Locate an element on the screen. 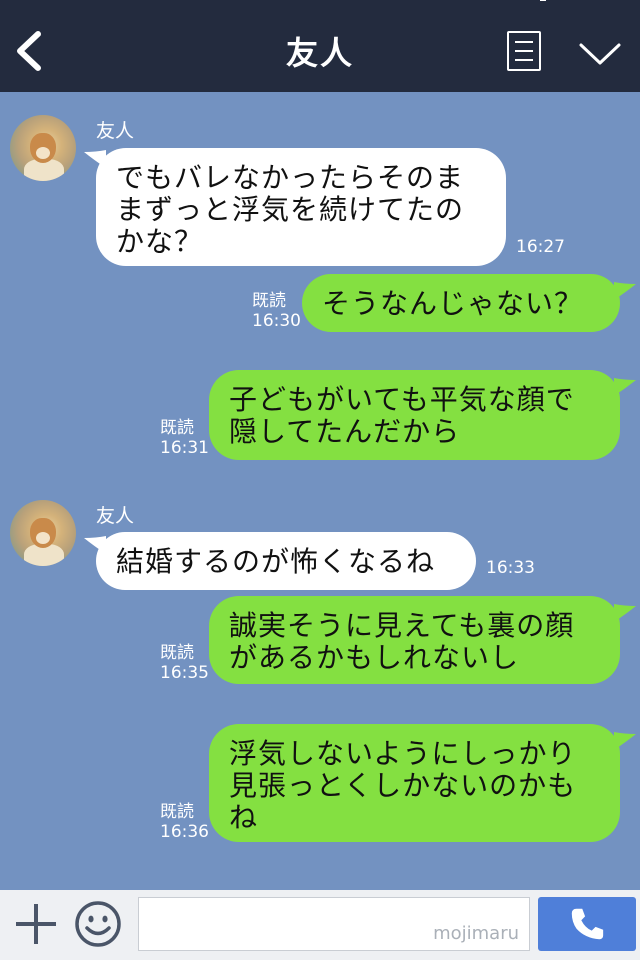 The image size is (640, 960). message-bubble-incoming: でもバレなかったらそのま まずっと浮気を続けてたの かな？ is located at coordinates (301, 207).